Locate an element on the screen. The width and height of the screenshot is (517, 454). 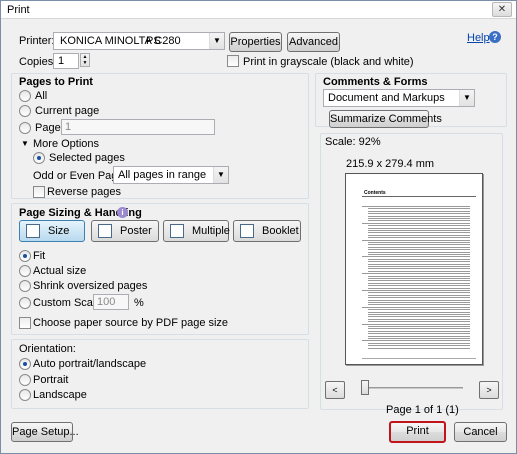
help-link: Help is located at coordinates (478, 38).